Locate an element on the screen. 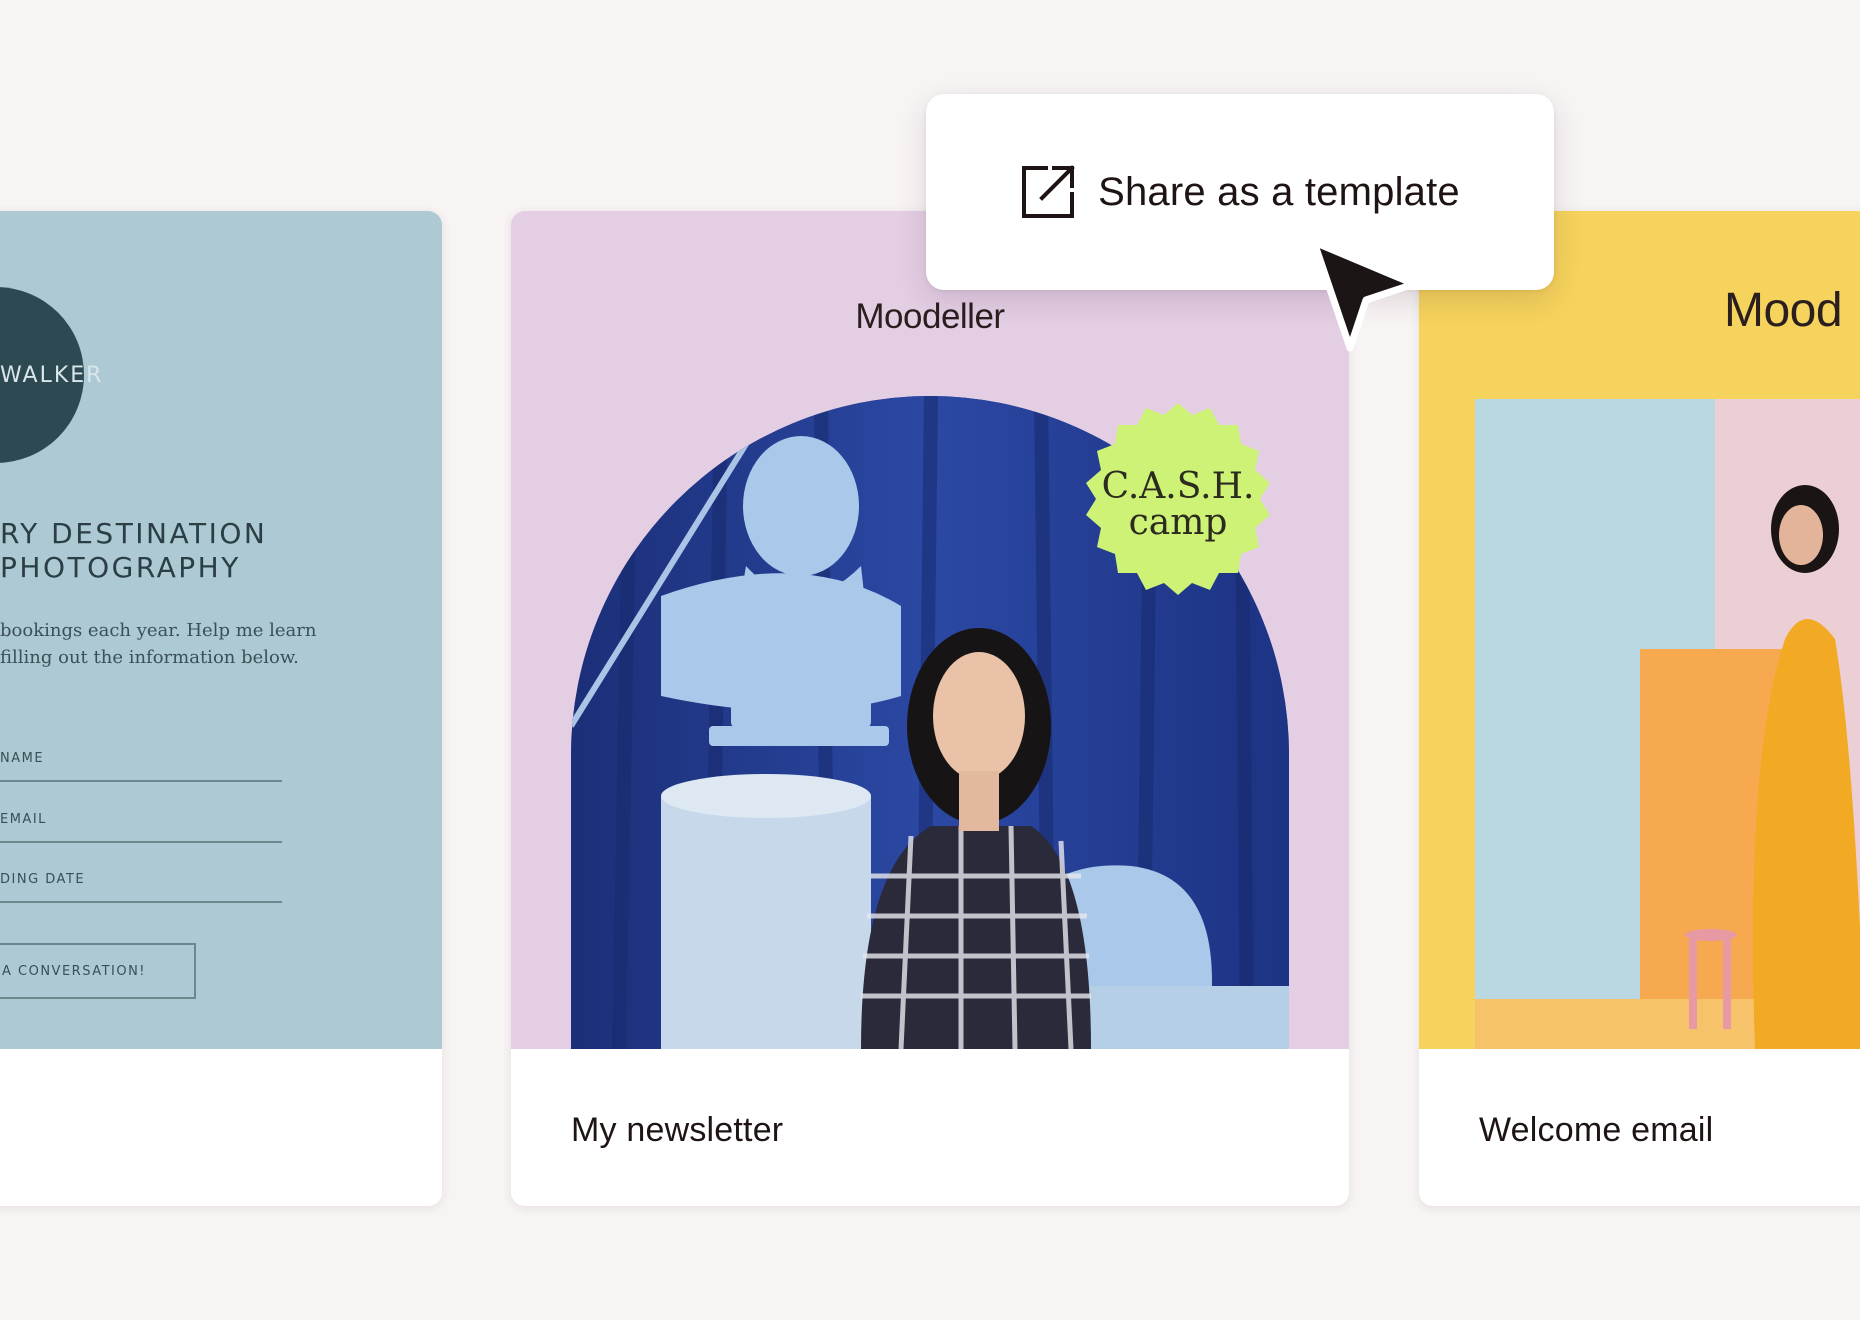 The image size is (1860, 1320). hero-photo-illustration is located at coordinates (1667, 724).